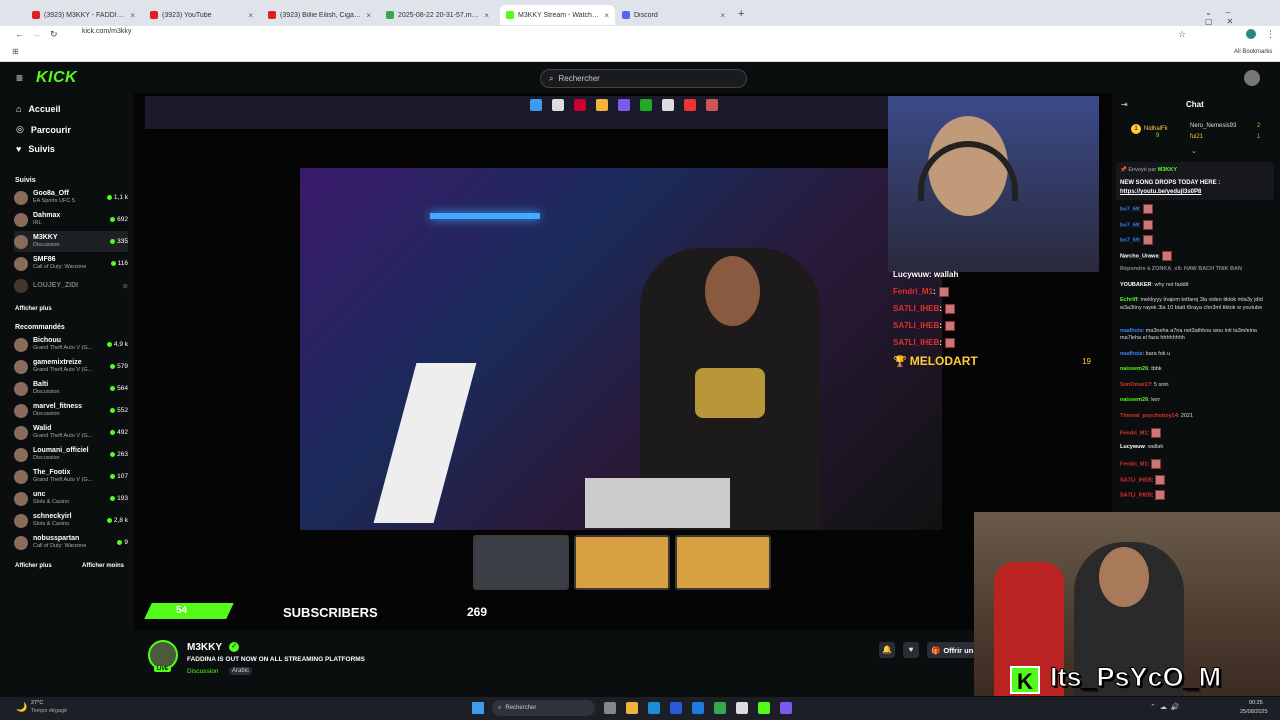 Image resolution: width=1280 pixels, height=720 pixels. Describe the element at coordinates (71, 285) in the screenshot. I see `sidebar-channel: LOUJEY_ZIDI ⊘` at that location.